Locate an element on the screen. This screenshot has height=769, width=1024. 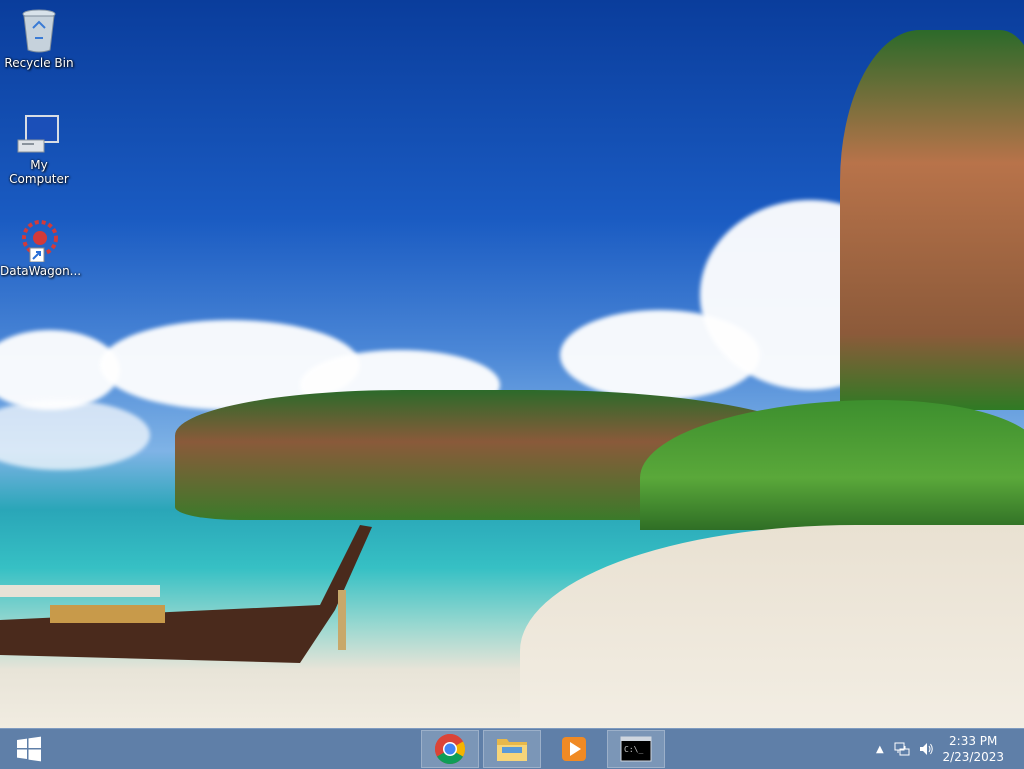
notification-area: ▲ is located at coordinates (905, 749).